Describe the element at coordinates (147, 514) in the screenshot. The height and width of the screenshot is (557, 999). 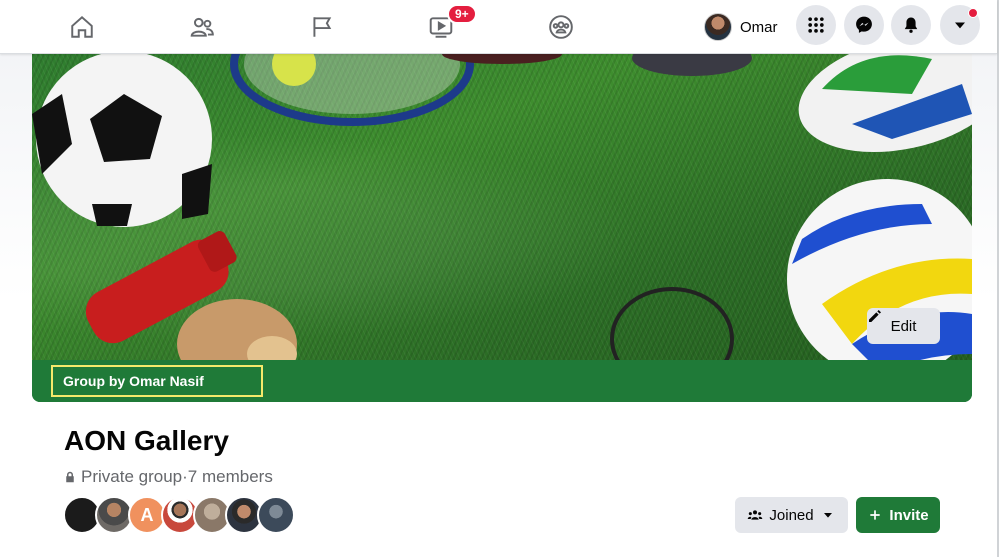
I see `member-initial: A` at that location.